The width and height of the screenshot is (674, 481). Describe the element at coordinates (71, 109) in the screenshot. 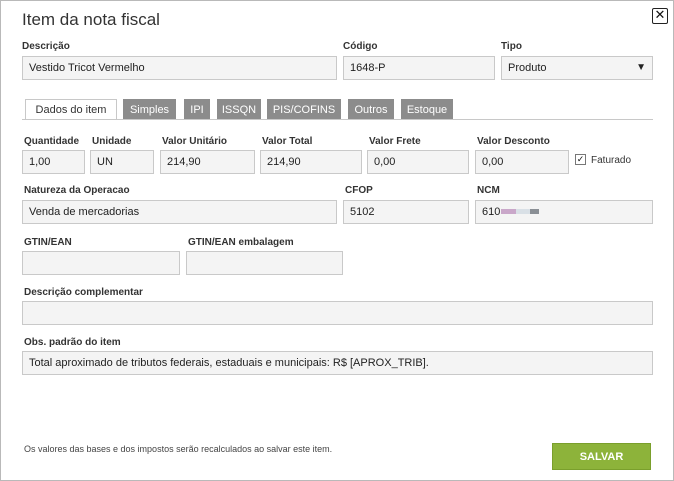

I see `tab-dados-do-item: Dados do item` at that location.